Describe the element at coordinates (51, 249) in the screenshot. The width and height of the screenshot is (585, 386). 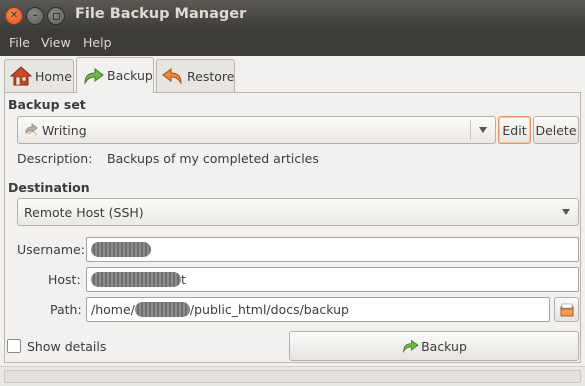
I see `username-label: Username:` at that location.